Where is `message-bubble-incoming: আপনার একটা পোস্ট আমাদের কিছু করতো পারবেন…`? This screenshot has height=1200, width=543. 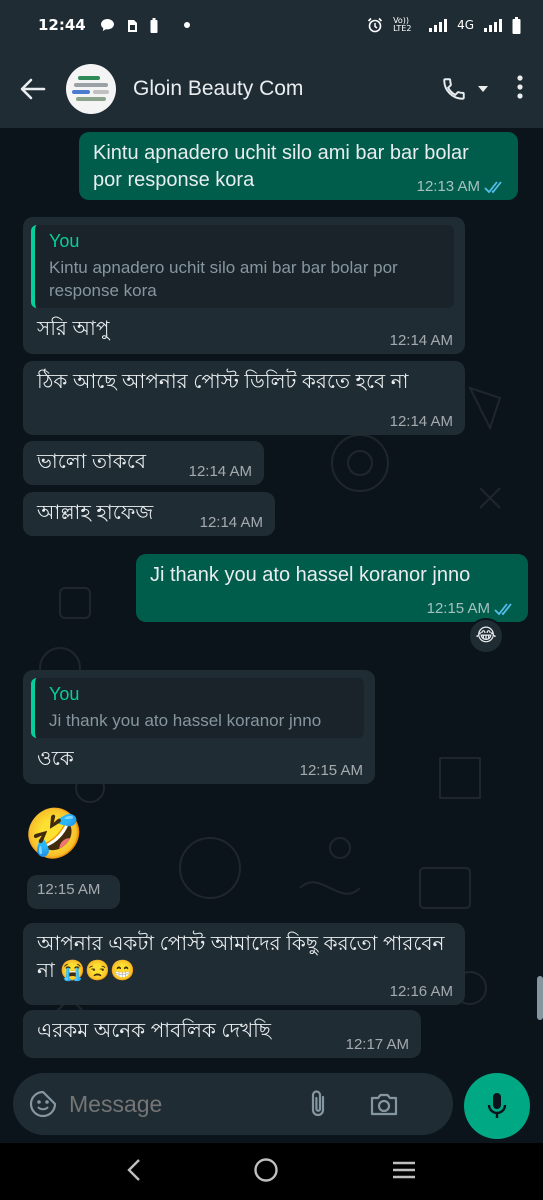
message-bubble-incoming: আপনার একটা পোস্ট আমাদের কিছু করতো পারবেন… is located at coordinates (244, 964).